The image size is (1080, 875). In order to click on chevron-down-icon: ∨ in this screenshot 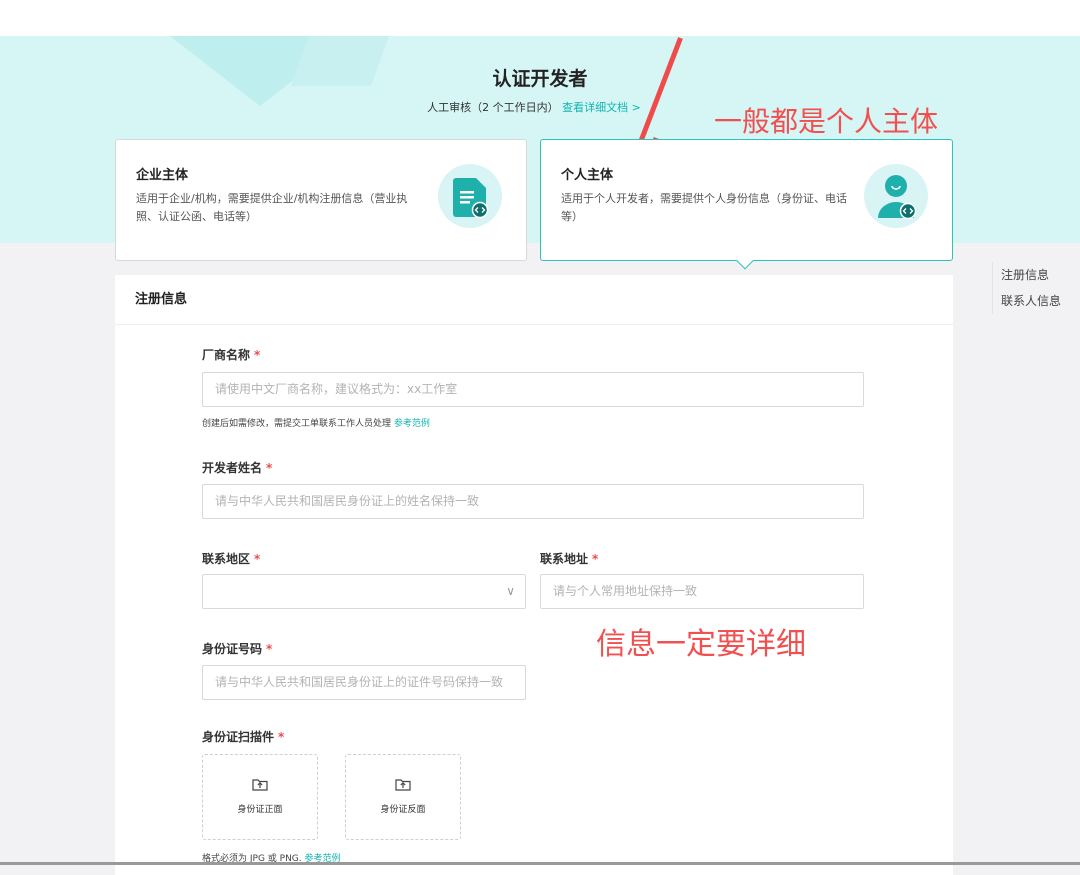, I will do `click(510, 591)`.